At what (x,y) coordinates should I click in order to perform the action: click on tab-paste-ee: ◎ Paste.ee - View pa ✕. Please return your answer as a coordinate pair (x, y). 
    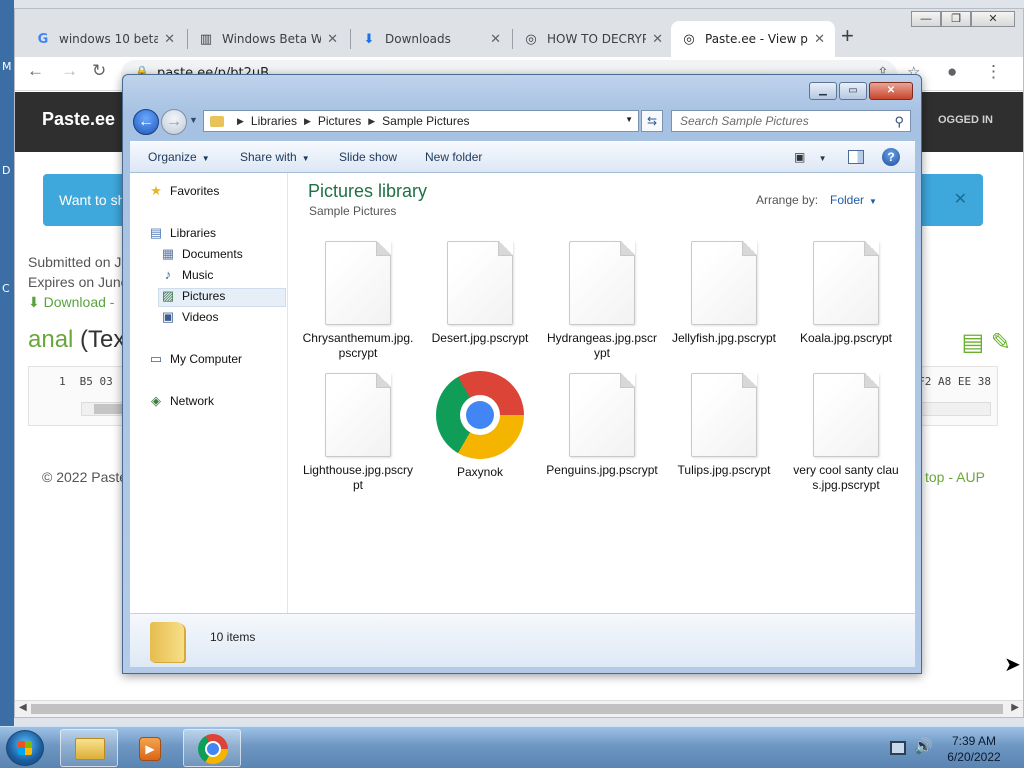
    Looking at the image, I should click on (753, 39).